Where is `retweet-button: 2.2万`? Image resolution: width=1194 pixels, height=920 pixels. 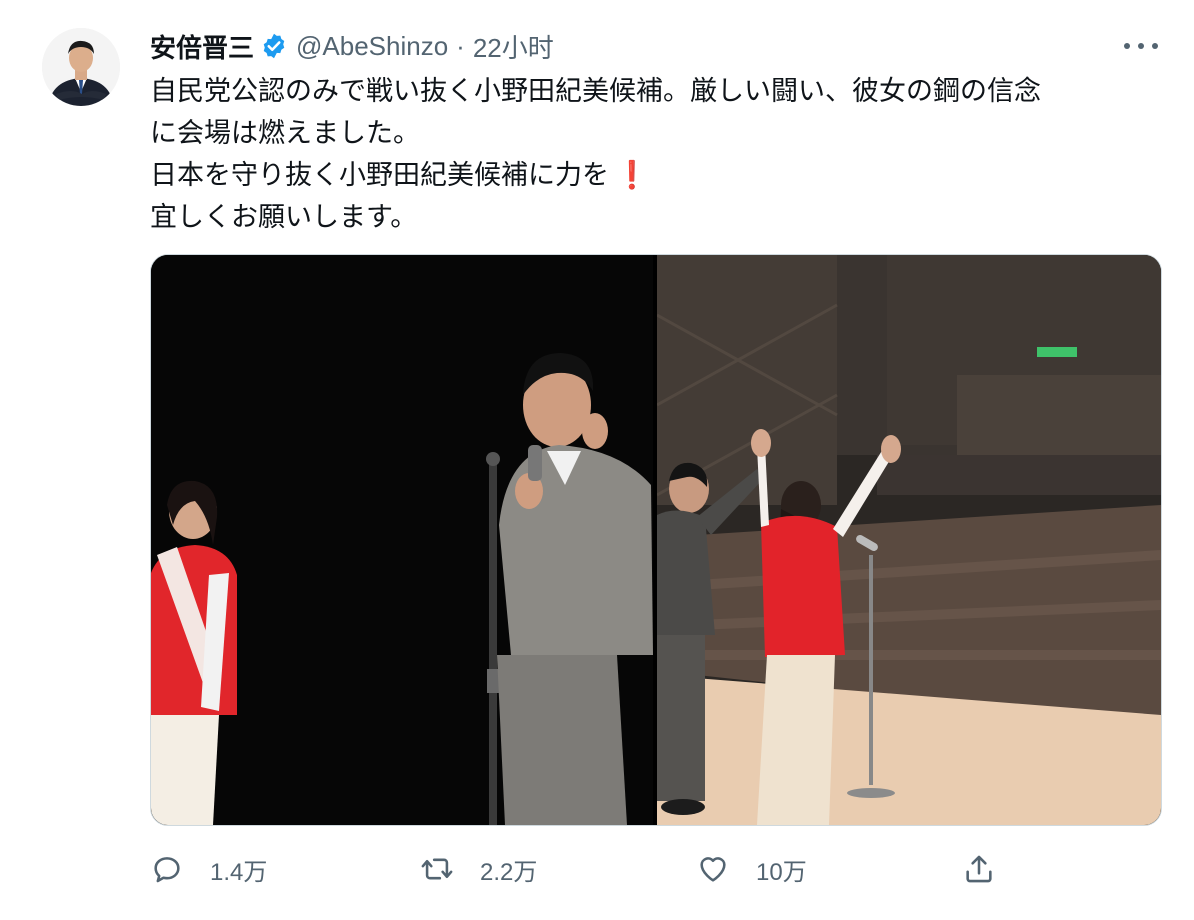 retweet-button: 2.2万 is located at coordinates (478, 869).